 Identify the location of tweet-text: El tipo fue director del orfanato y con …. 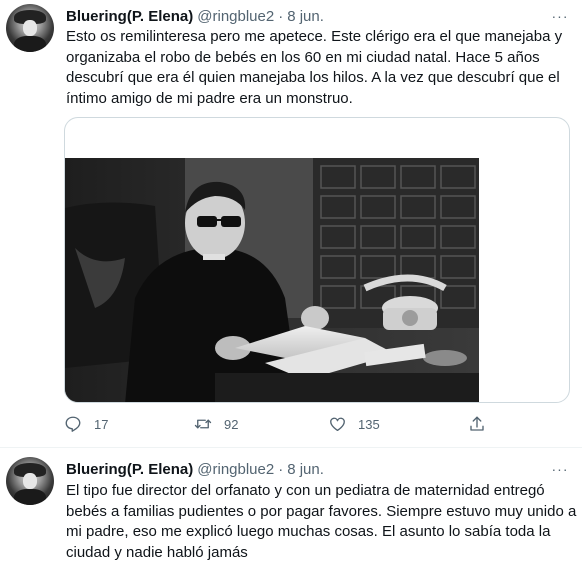
(321, 521).